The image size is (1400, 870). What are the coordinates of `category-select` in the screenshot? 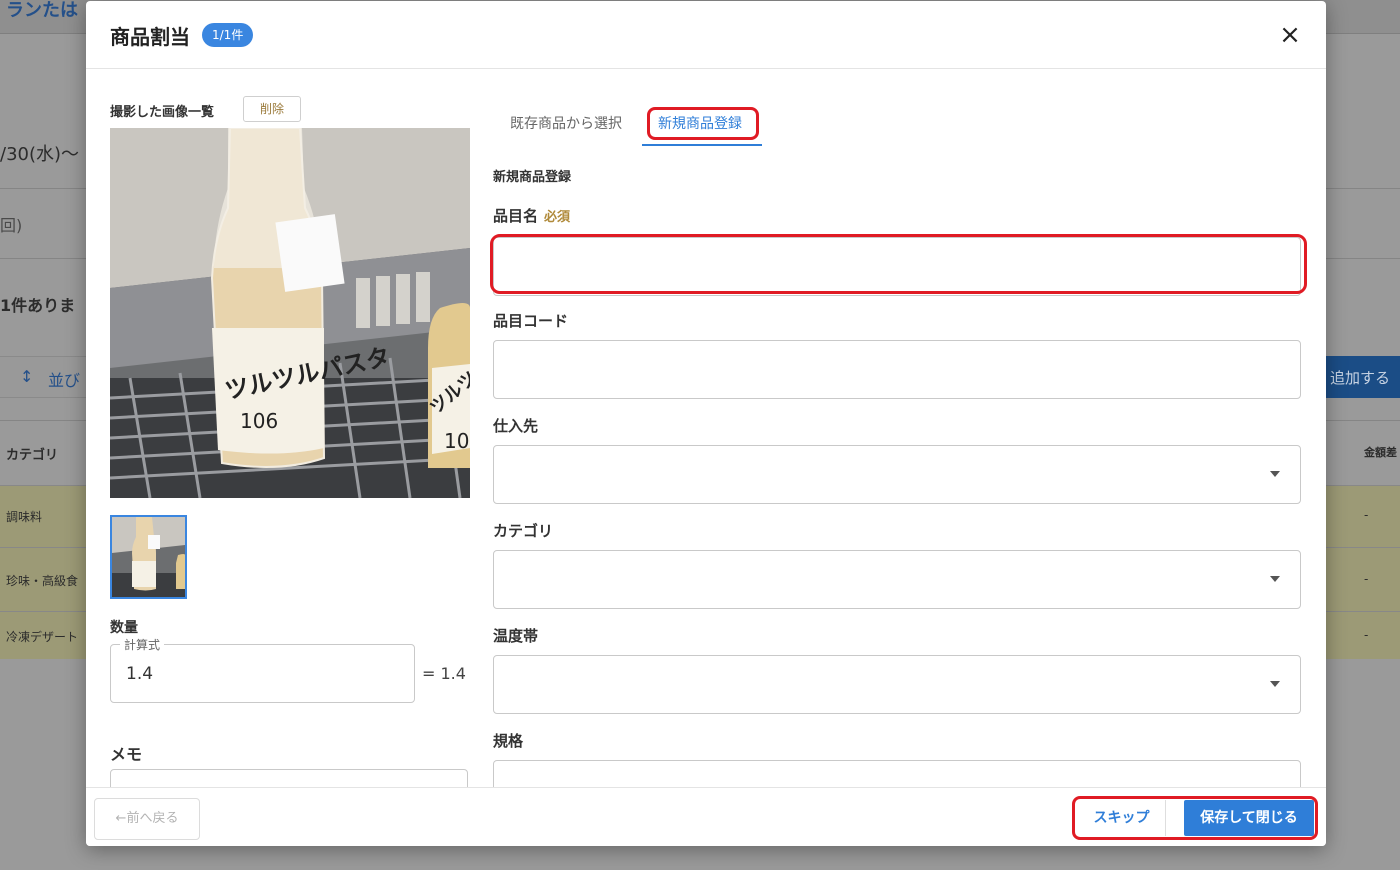 It's located at (897, 579).